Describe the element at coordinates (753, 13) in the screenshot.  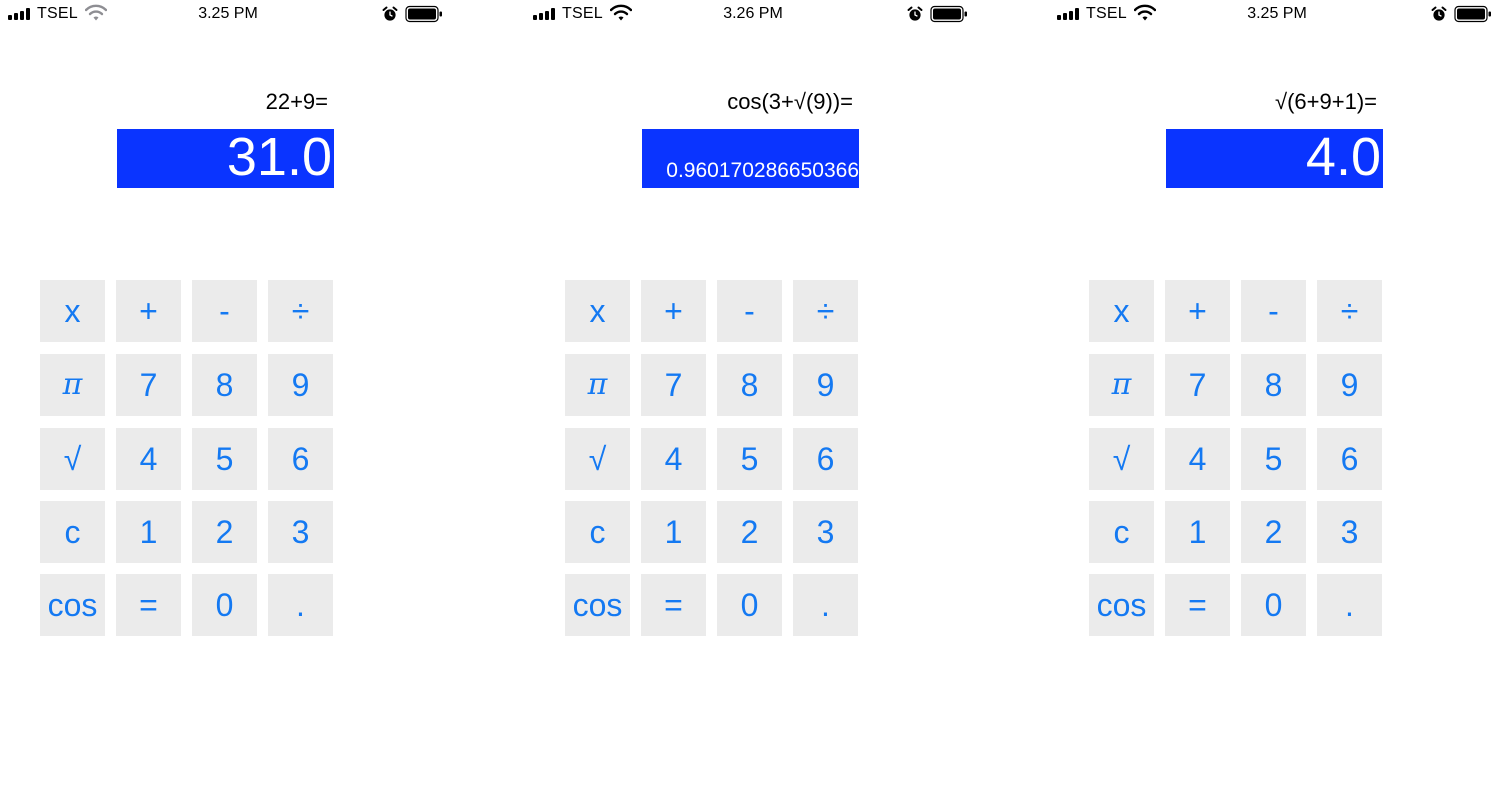
I see `status-time: 3.26 PM` at that location.